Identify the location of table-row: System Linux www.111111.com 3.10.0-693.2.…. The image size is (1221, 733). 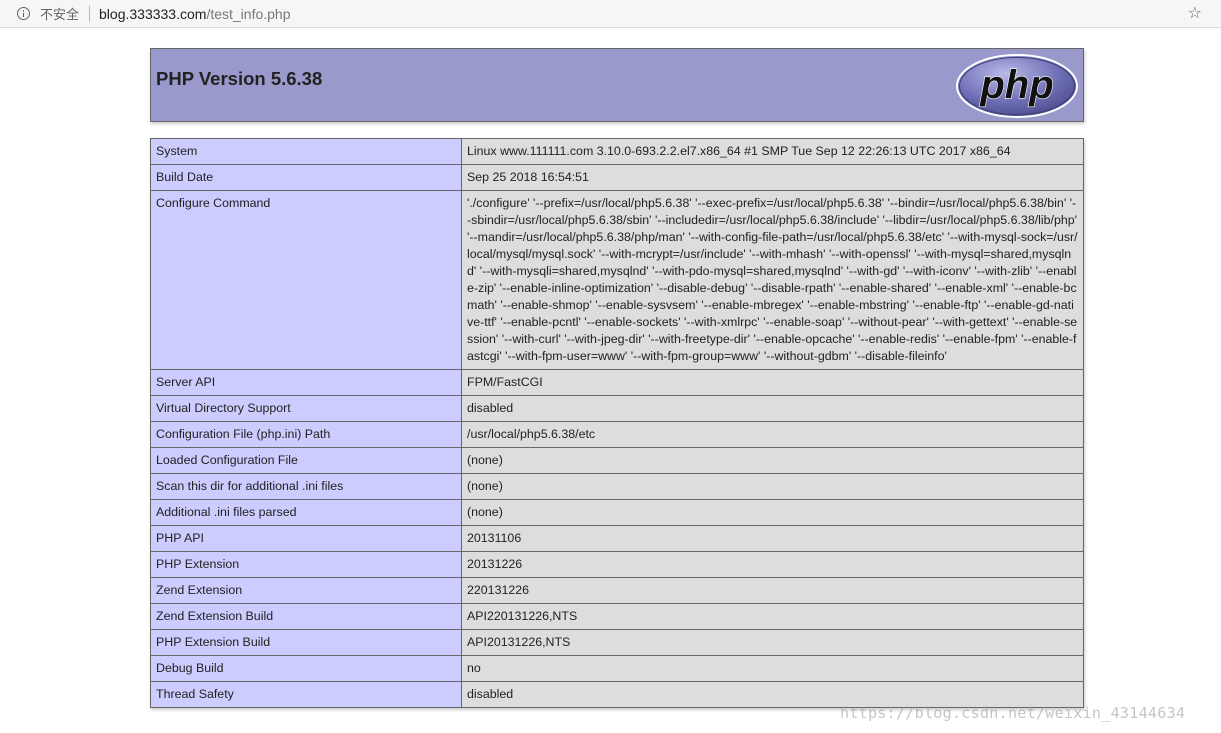
(617, 151).